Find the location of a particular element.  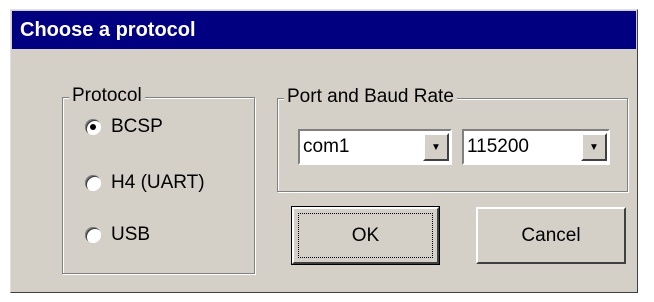

port-select-value: com1 is located at coordinates (326, 146).